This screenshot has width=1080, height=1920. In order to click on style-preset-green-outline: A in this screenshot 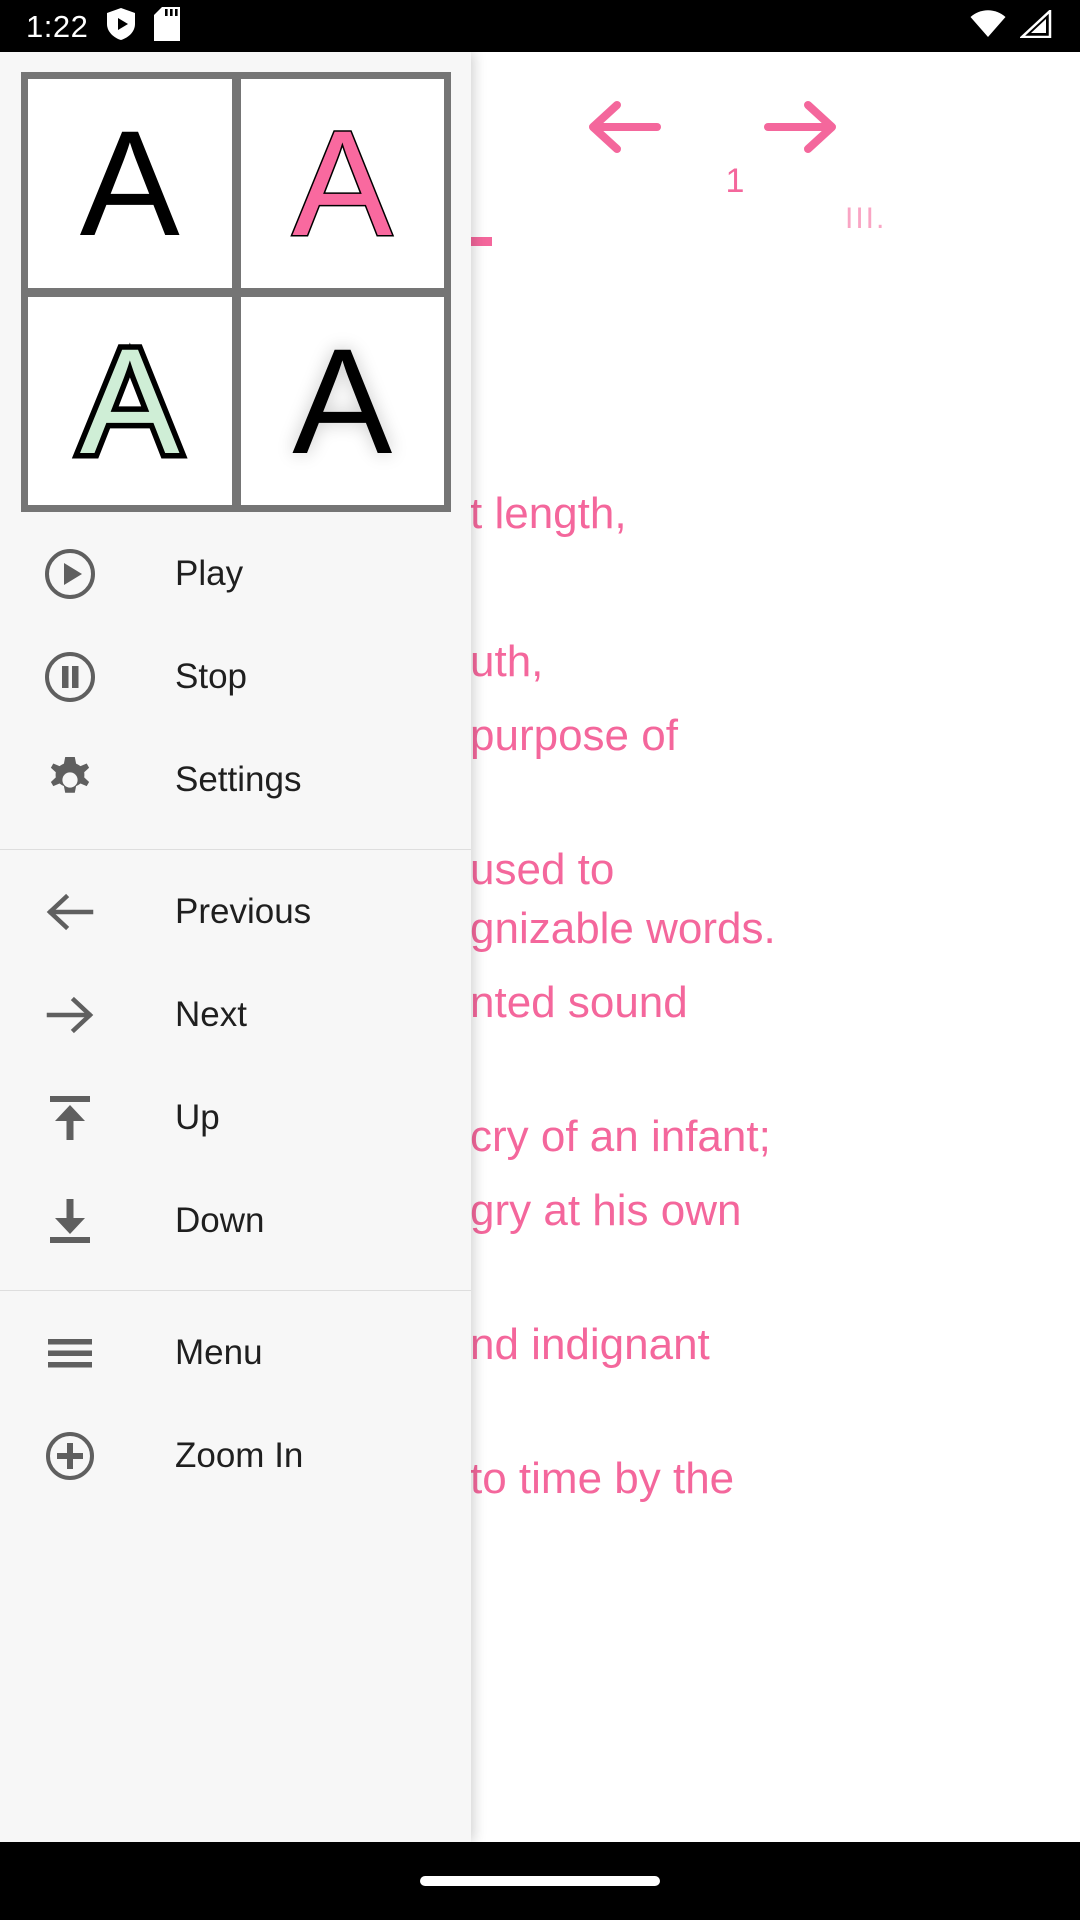, I will do `click(130, 400)`.